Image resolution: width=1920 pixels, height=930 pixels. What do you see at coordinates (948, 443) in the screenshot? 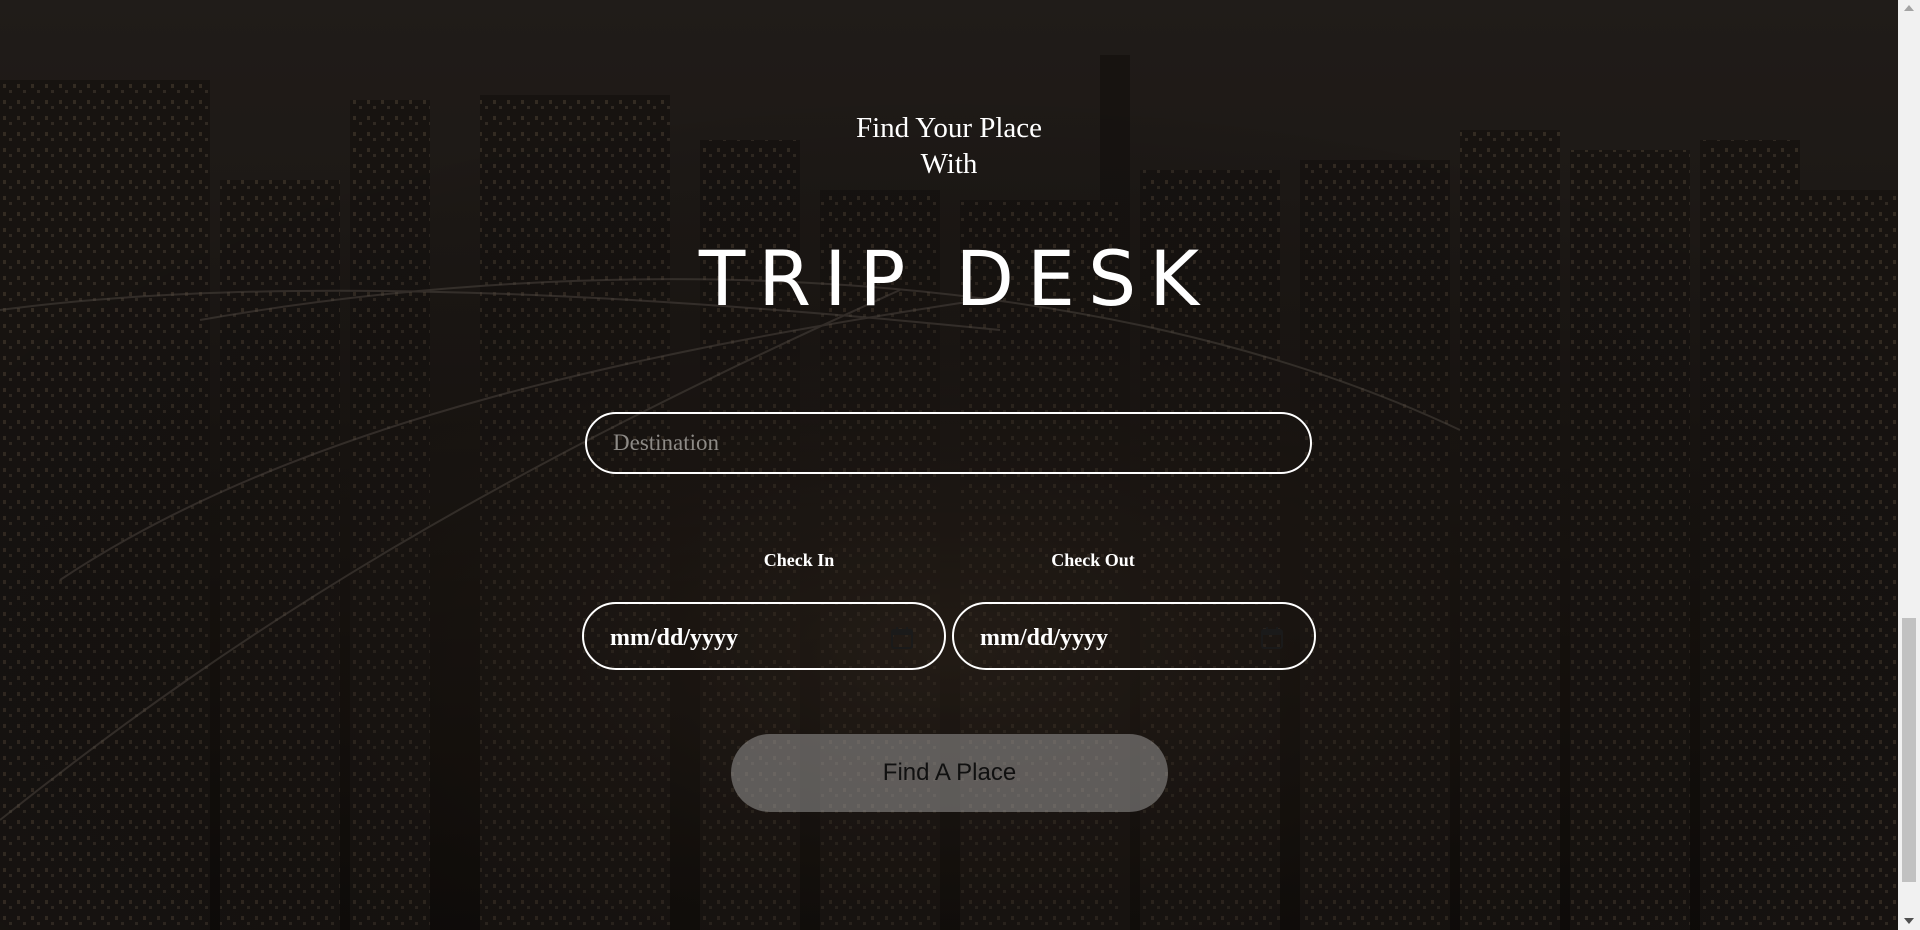
I see `destination-input` at bounding box center [948, 443].